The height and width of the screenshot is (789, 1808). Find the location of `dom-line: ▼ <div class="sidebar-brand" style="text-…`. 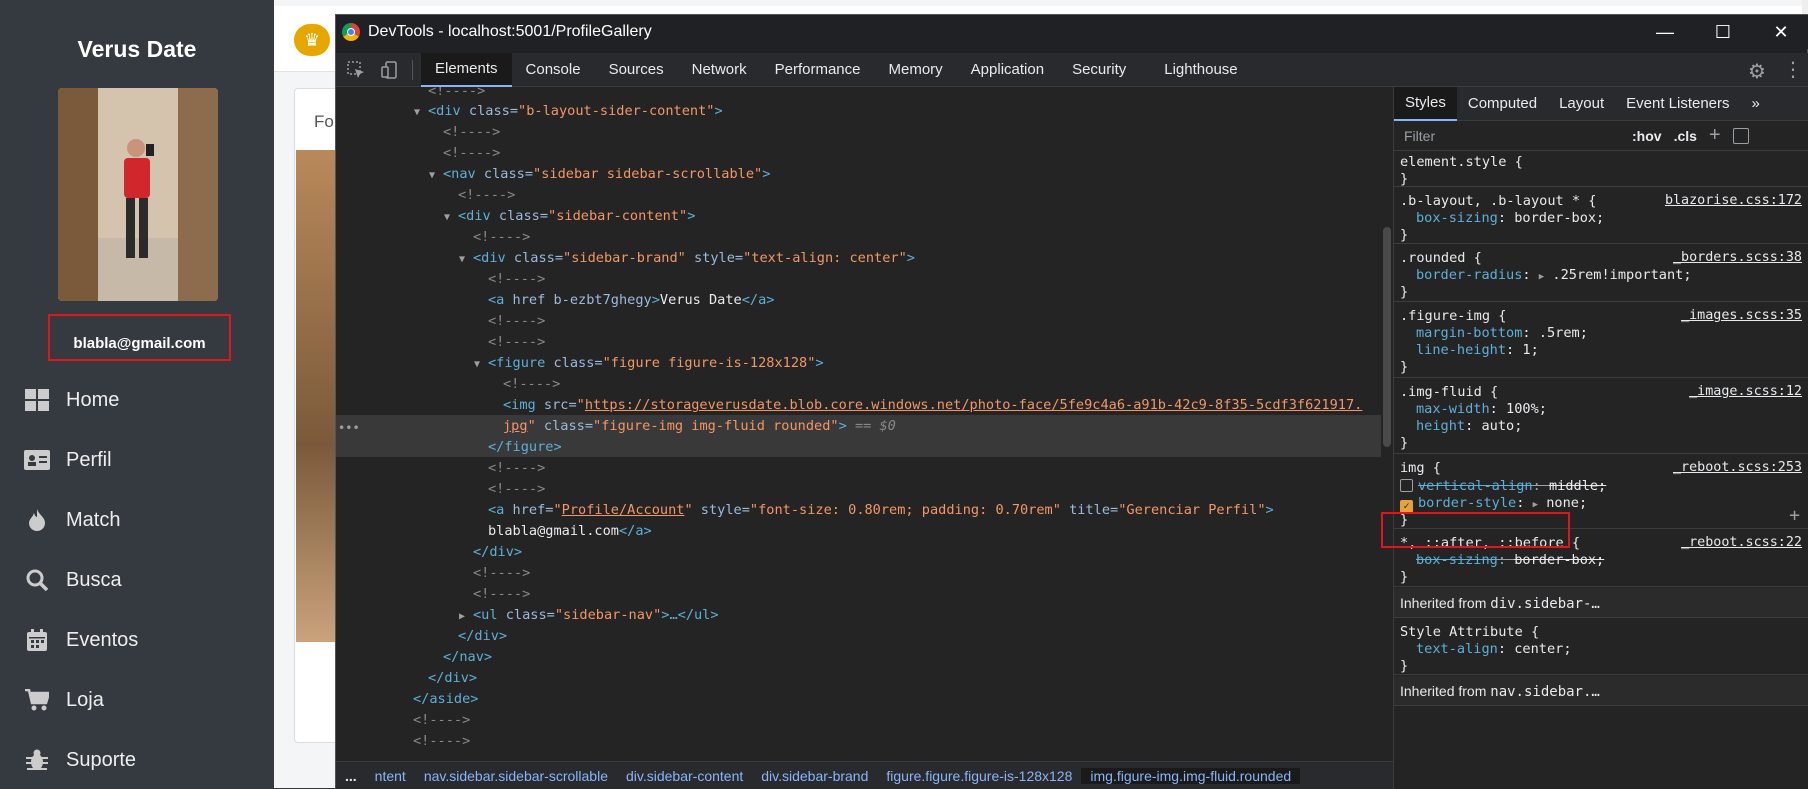

dom-line: ▼ <div class="sidebar-brand" style="text-… is located at coordinates (687, 258).